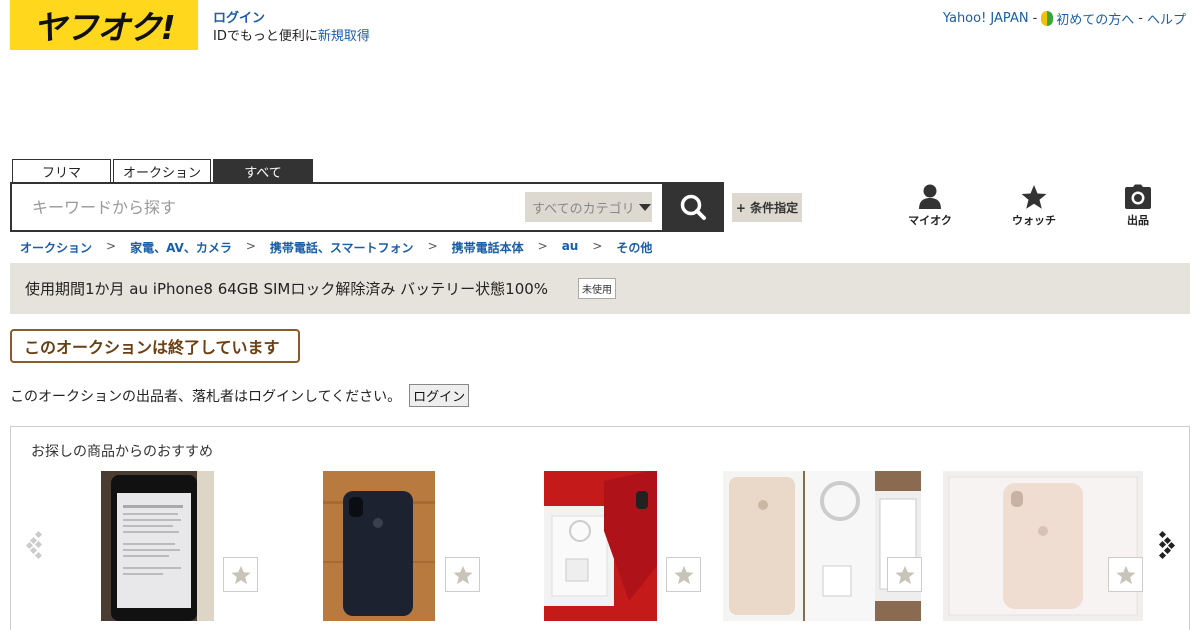 This screenshot has height=630, width=1200. Describe the element at coordinates (570, 247) in the screenshot. I see `breadcrumb-item-au: au` at that location.